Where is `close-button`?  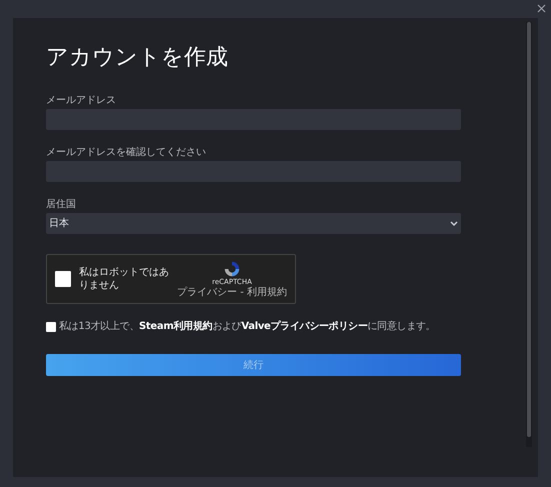 close-button is located at coordinates (541, 8).